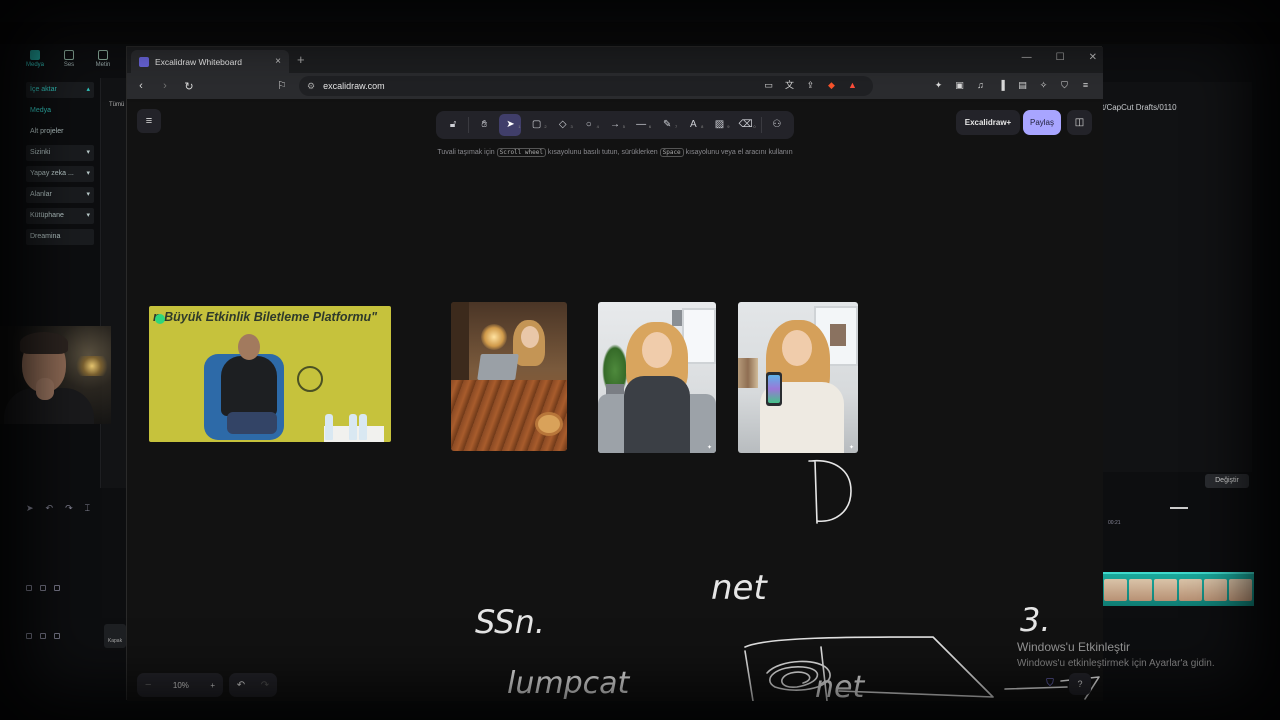 The width and height of the screenshot is (1280, 720). What do you see at coordinates (30, 508) in the screenshot?
I see `select-cursor-icon: ➤` at bounding box center [30, 508].